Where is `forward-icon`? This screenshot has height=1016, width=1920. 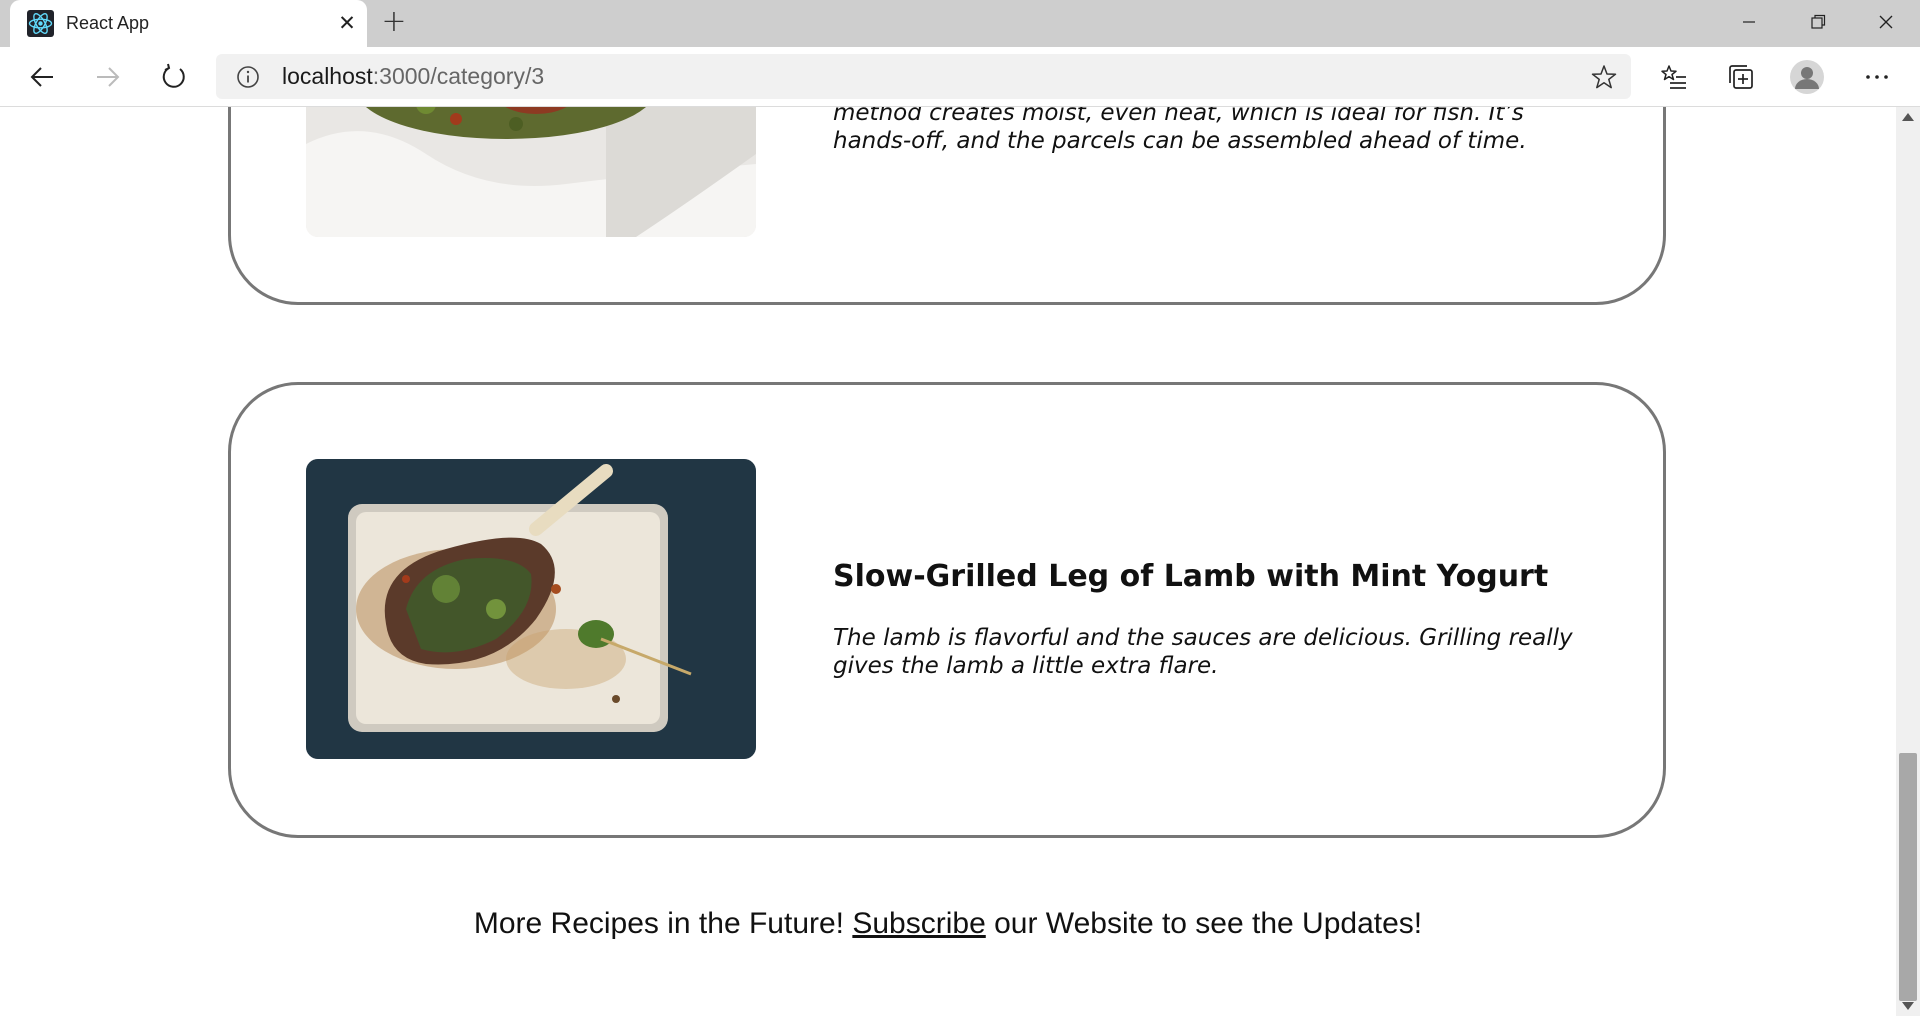 forward-icon is located at coordinates (108, 77).